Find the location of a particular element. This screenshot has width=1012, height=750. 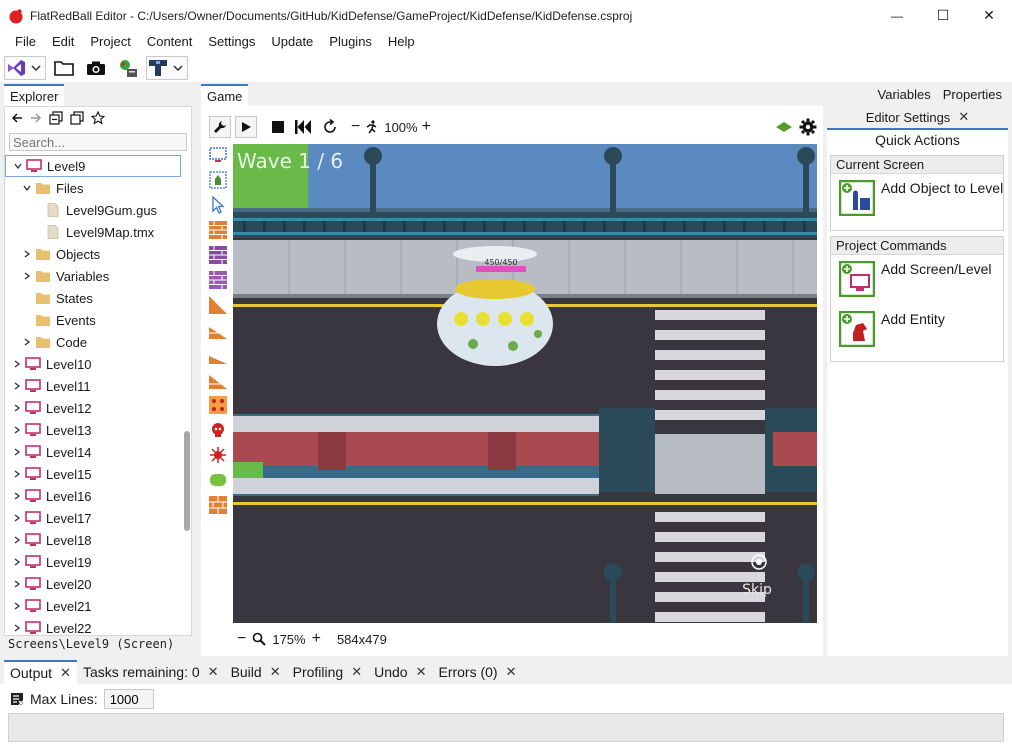

tree-item: Variables is located at coordinates (93, 276).